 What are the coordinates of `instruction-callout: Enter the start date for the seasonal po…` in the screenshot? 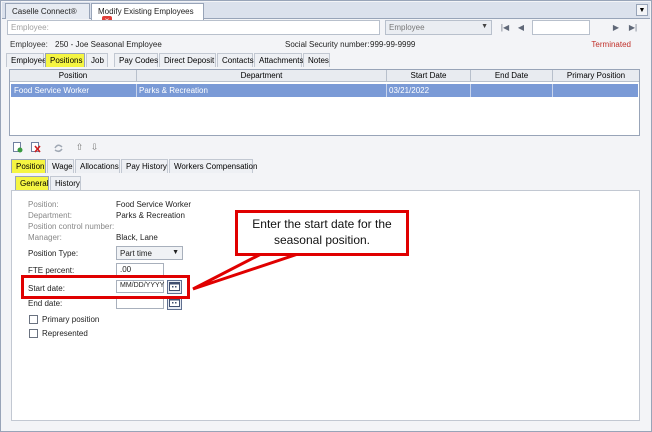 It's located at (322, 233).